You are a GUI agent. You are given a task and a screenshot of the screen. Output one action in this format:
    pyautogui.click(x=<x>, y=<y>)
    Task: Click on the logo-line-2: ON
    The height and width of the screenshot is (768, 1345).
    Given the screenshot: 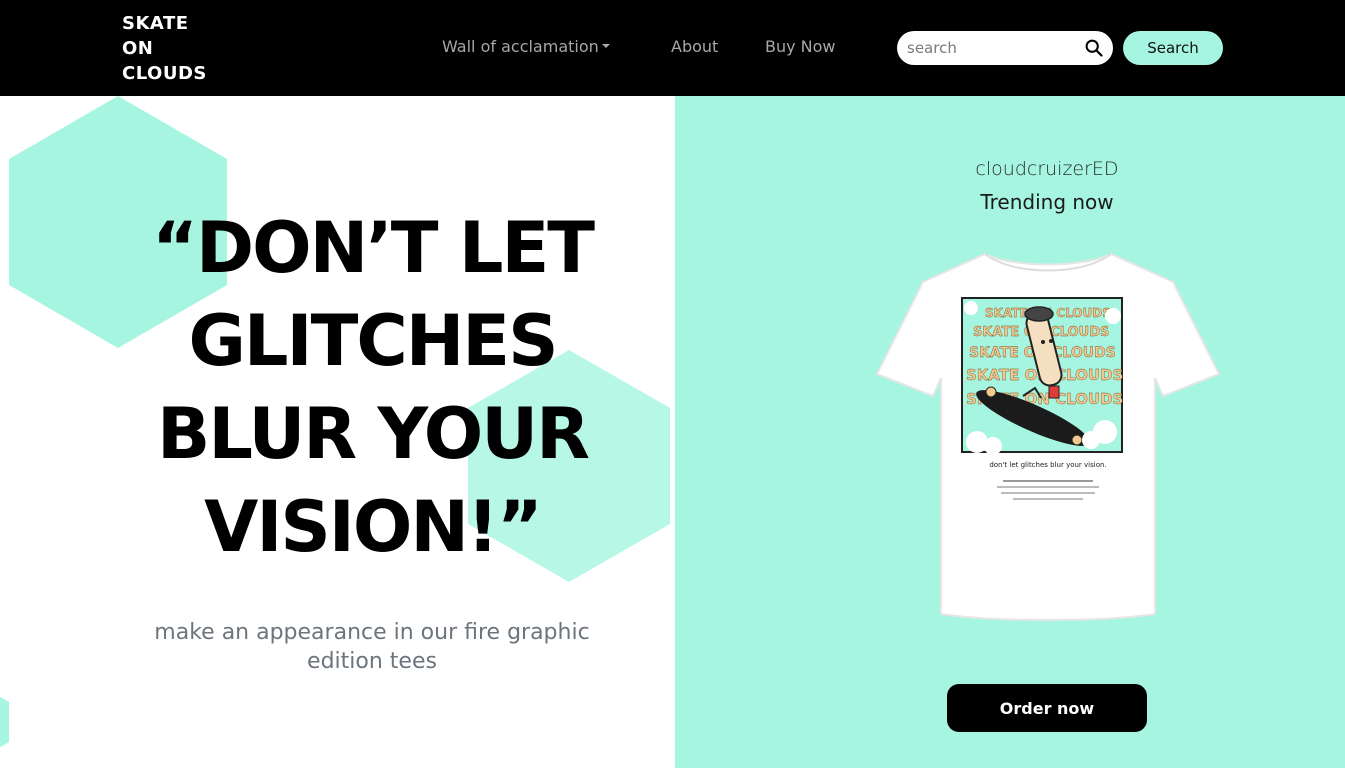 What is the action you would take?
    pyautogui.click(x=138, y=48)
    